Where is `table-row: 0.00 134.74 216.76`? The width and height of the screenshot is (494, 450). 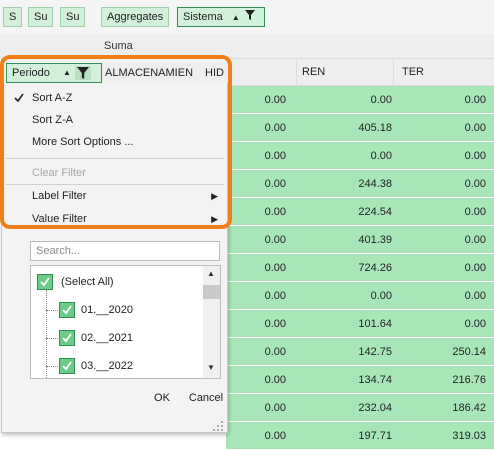
table-row: 0.00 134.74 216.76 is located at coordinates (360, 380).